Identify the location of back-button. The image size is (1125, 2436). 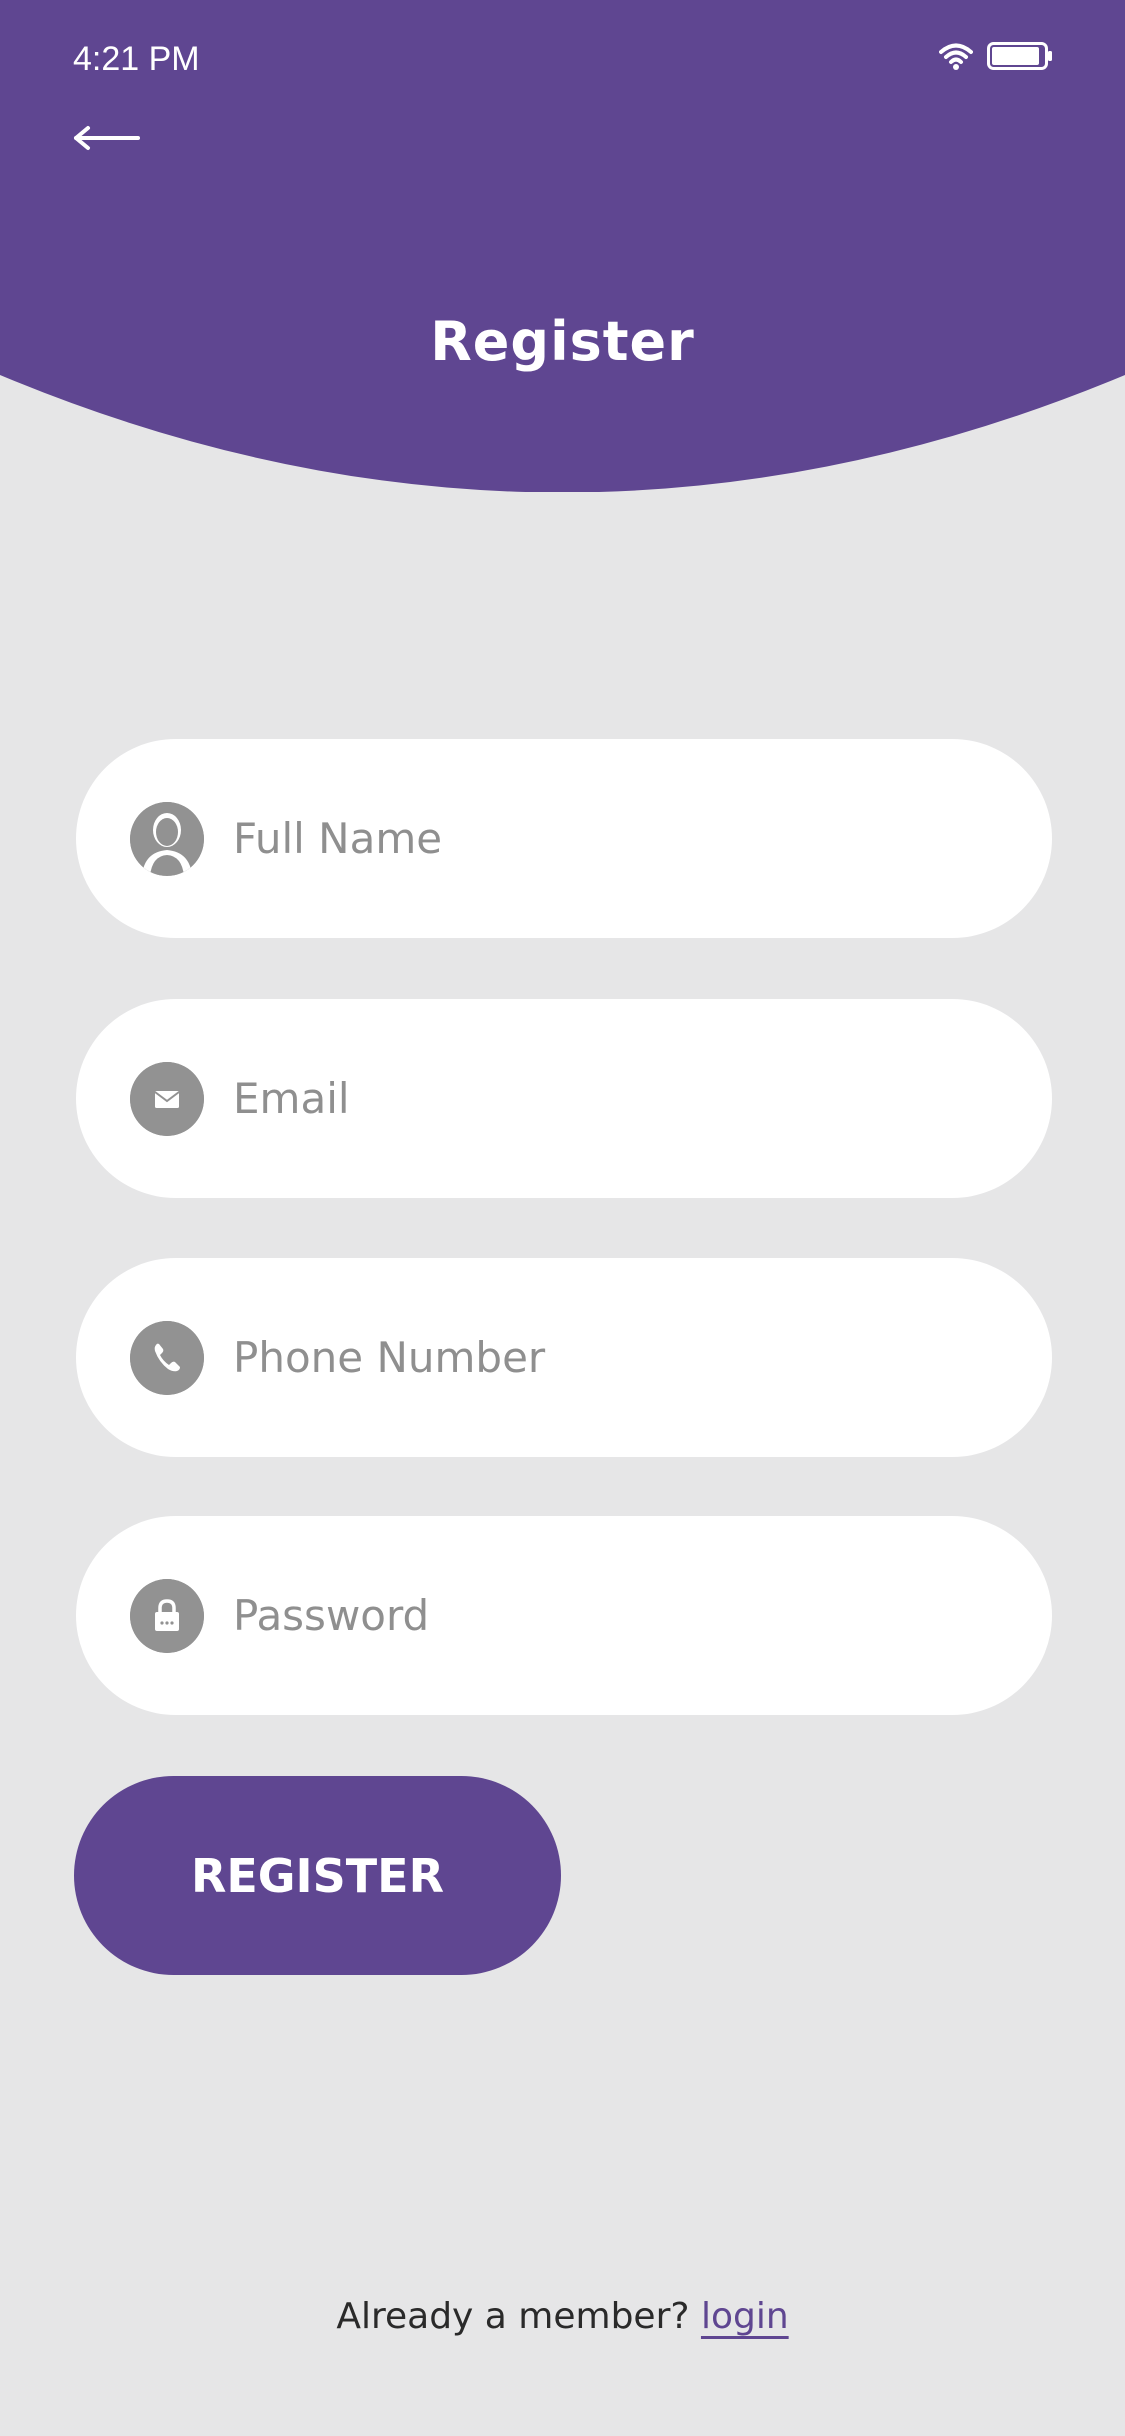
(107, 138).